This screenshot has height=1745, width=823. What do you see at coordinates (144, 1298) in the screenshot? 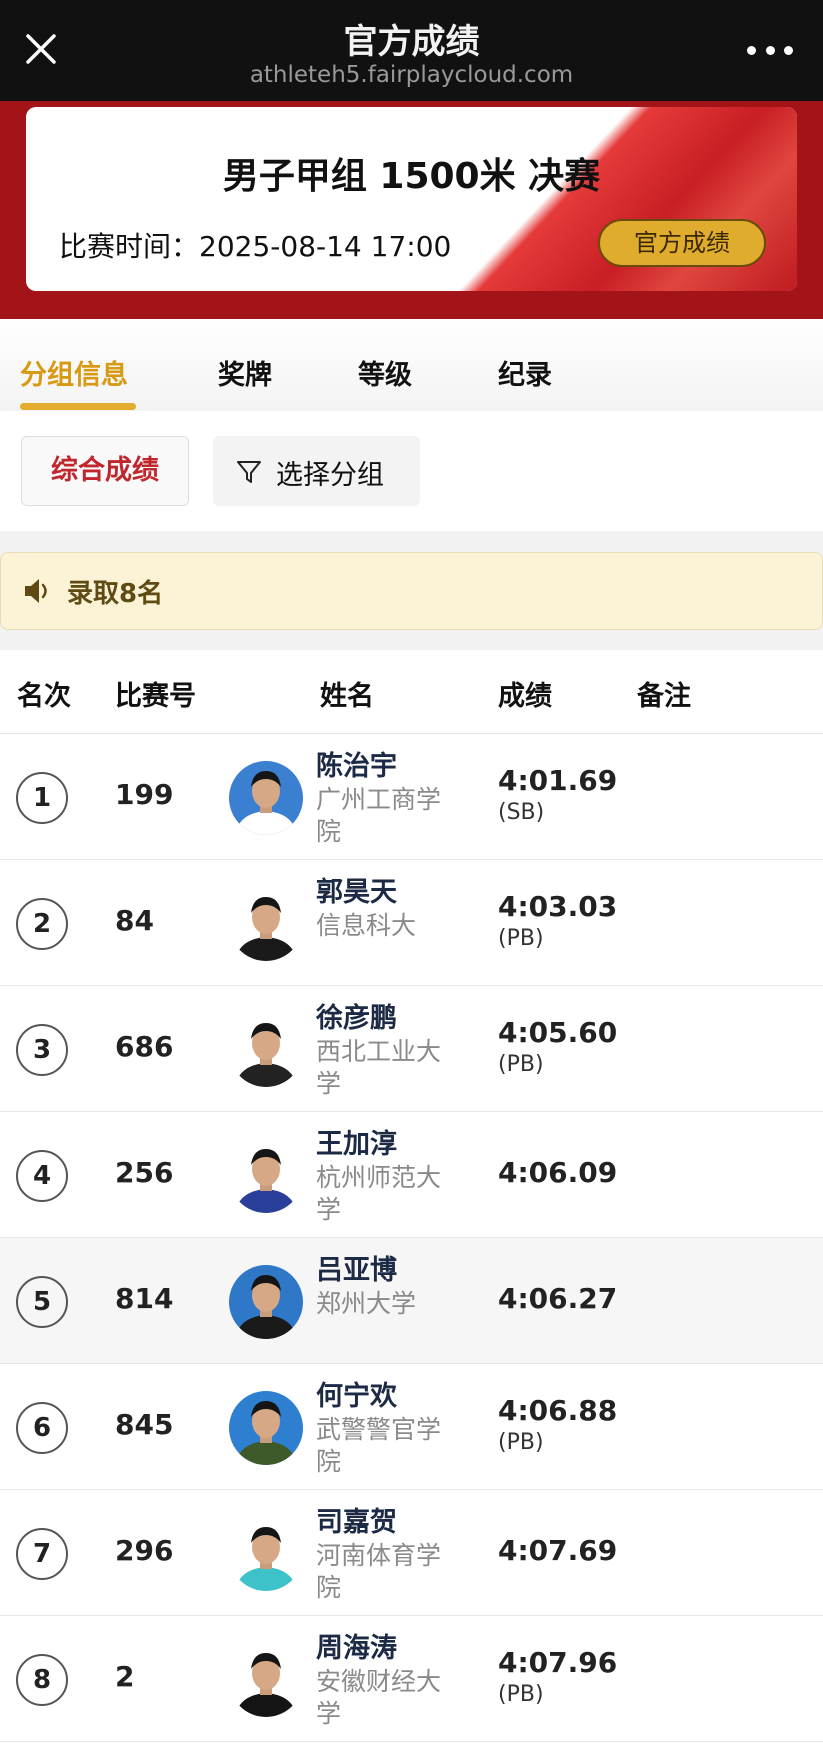
I see `bib-number: 814` at bounding box center [144, 1298].